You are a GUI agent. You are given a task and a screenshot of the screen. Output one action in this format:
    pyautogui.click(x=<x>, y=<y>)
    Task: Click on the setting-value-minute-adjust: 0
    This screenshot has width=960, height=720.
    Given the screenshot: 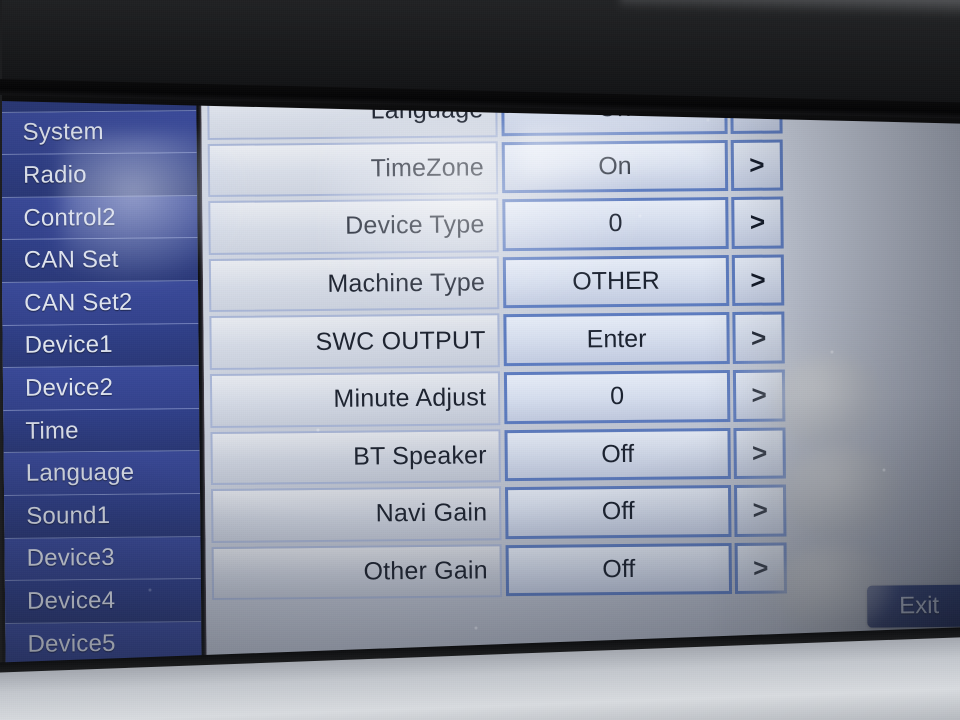 What is the action you would take?
    pyautogui.click(x=617, y=396)
    